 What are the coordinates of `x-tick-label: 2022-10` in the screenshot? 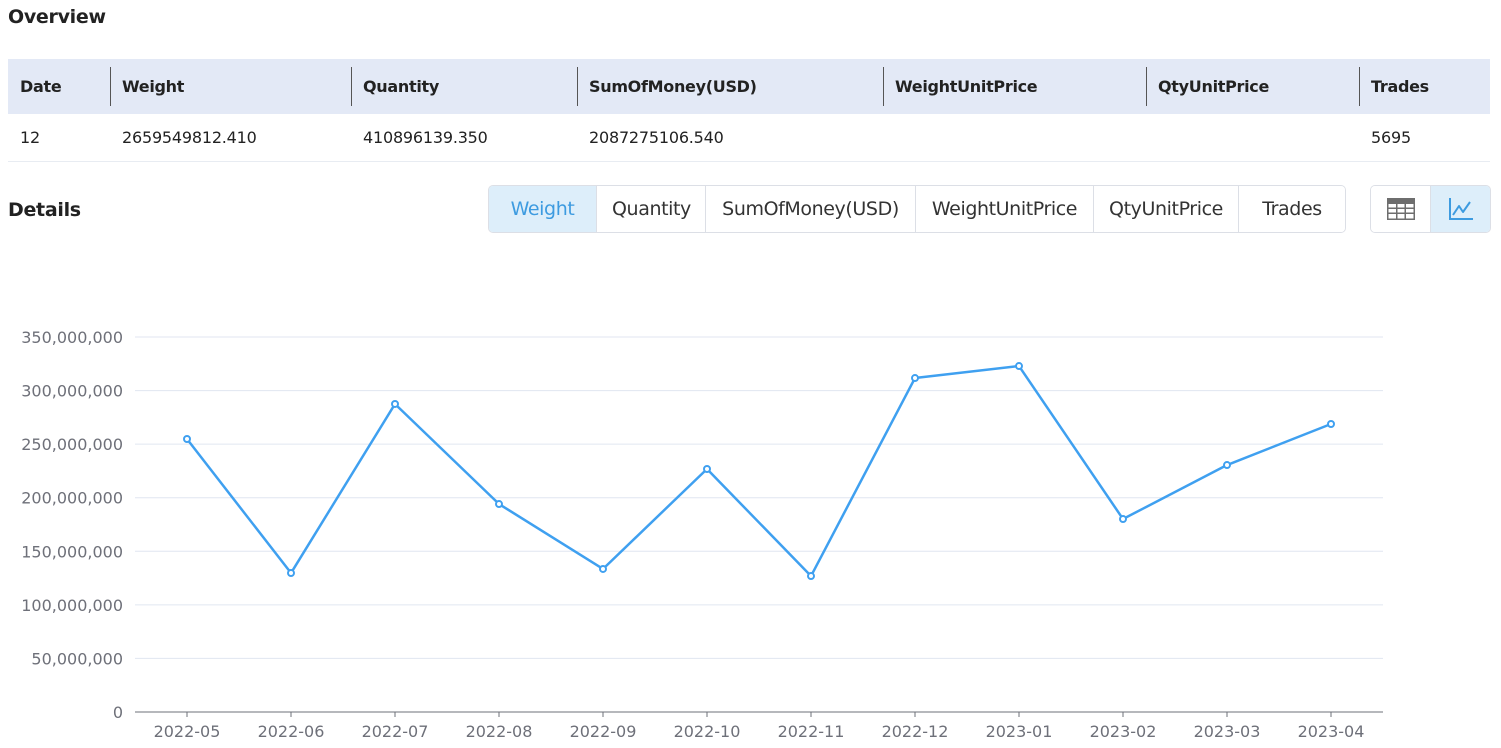 It's located at (707, 731).